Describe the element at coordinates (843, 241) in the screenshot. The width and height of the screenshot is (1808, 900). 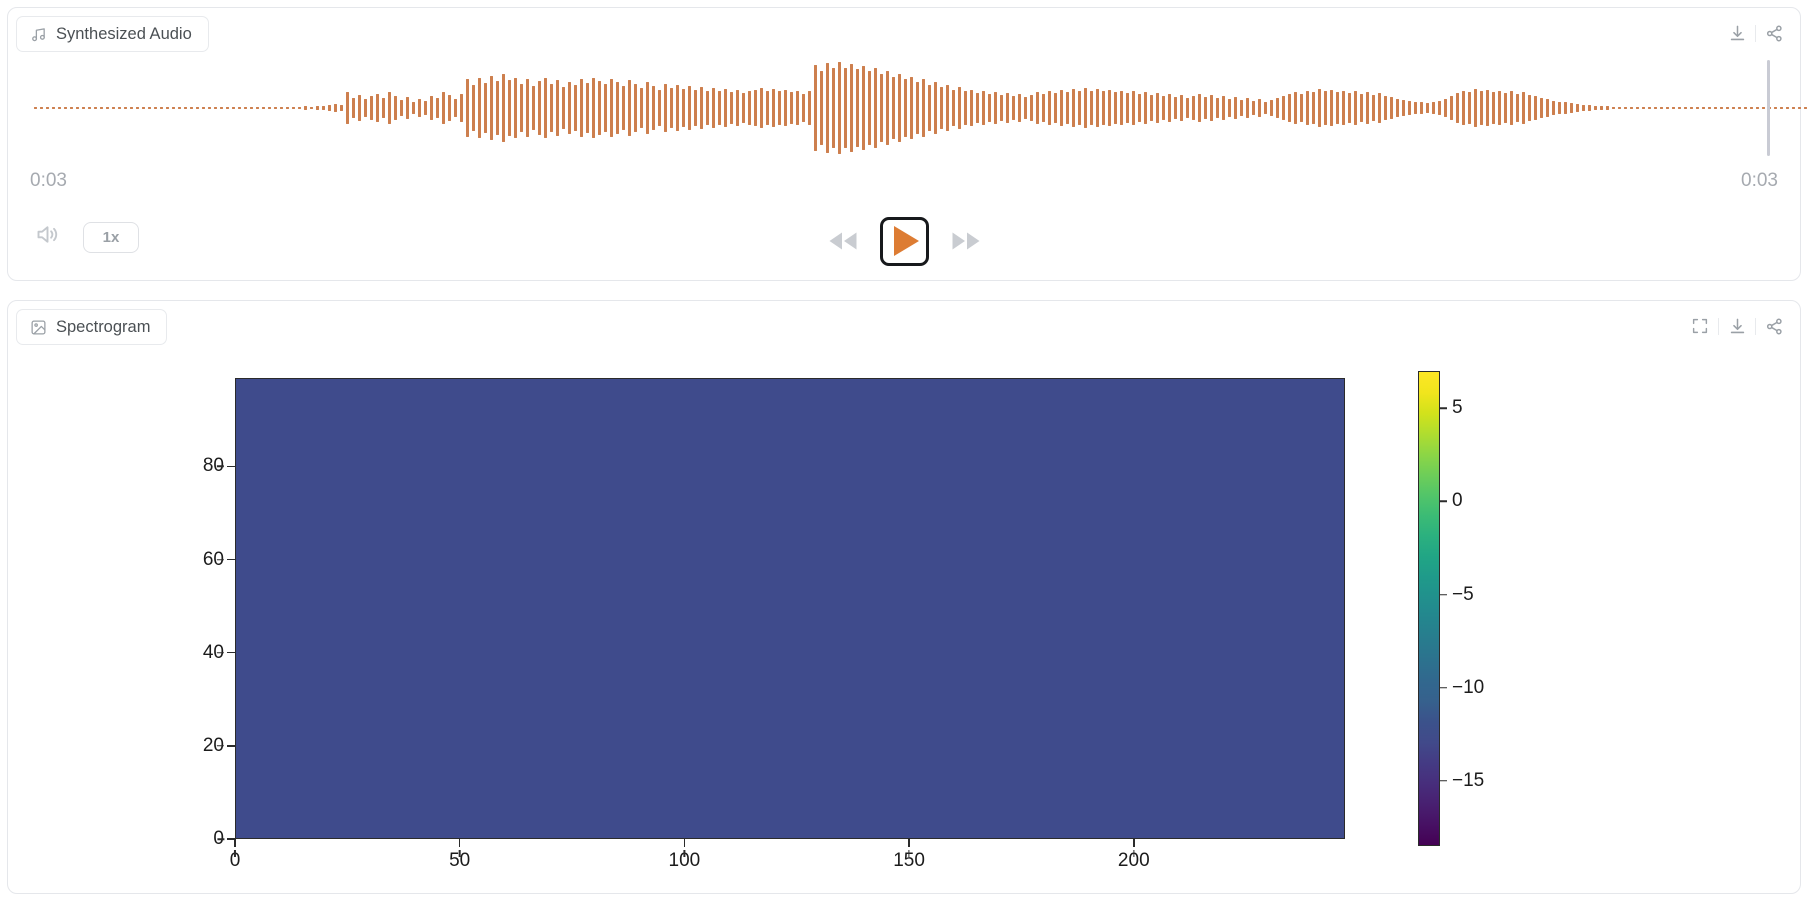
I see `rewind-icon` at that location.